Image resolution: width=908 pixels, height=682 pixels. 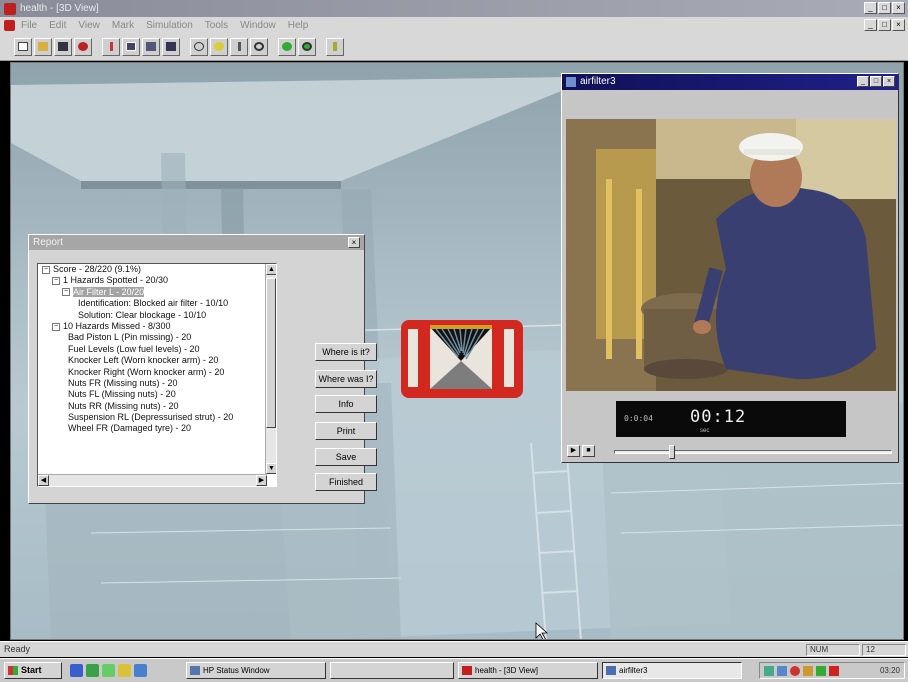 What do you see at coordinates (157, 315) in the screenshot?
I see `tree-item: Solution: Clear blockage - 10/10` at bounding box center [157, 315].